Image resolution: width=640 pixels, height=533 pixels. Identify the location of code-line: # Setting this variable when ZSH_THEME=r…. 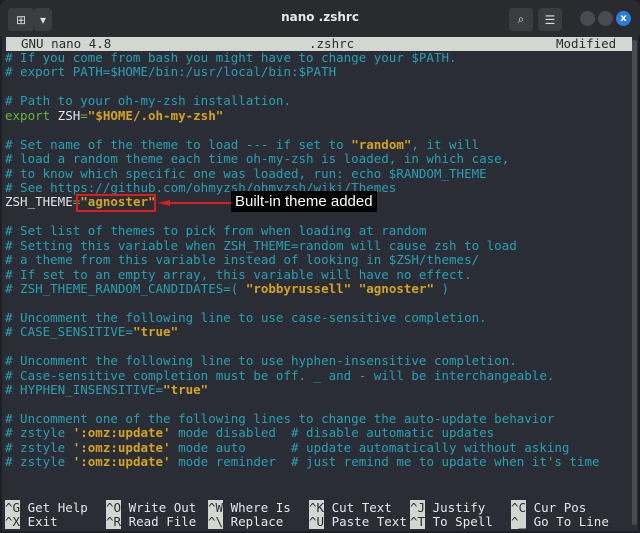
(302, 245).